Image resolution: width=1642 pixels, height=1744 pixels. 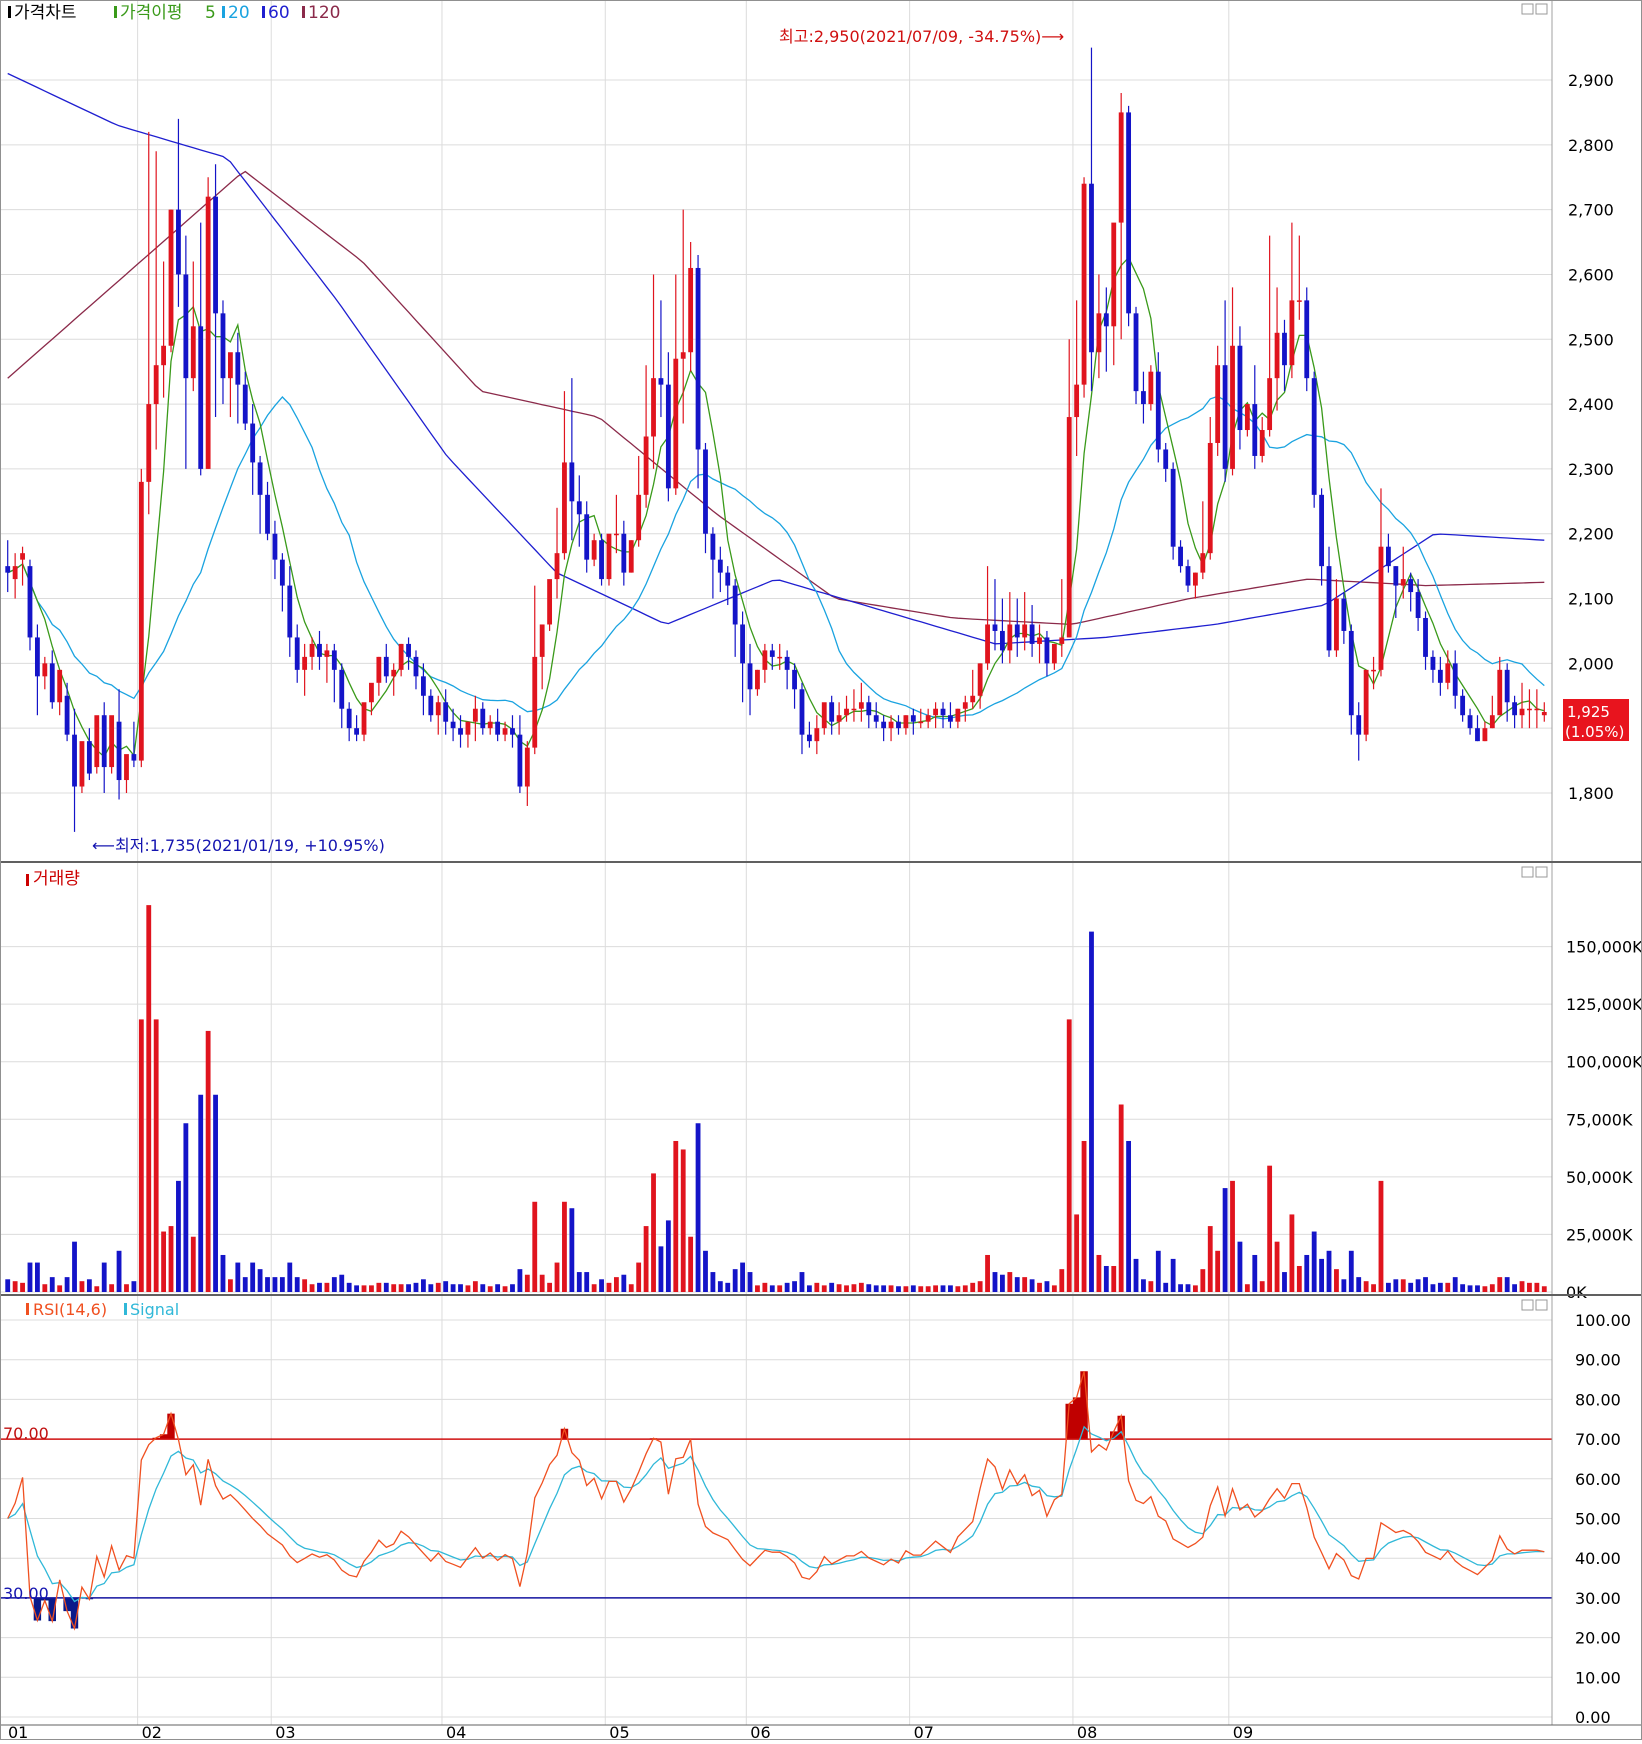 I want to click on rsi-tick-label: 80.00, so click(x=1598, y=1399).